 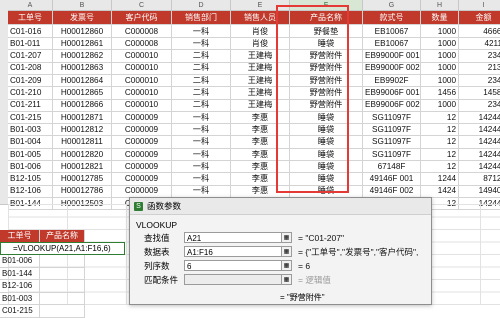 What do you see at coordinates (280, 206) in the screenshot?
I see `dialog-titlebar: S 函数参数` at bounding box center [280, 206].